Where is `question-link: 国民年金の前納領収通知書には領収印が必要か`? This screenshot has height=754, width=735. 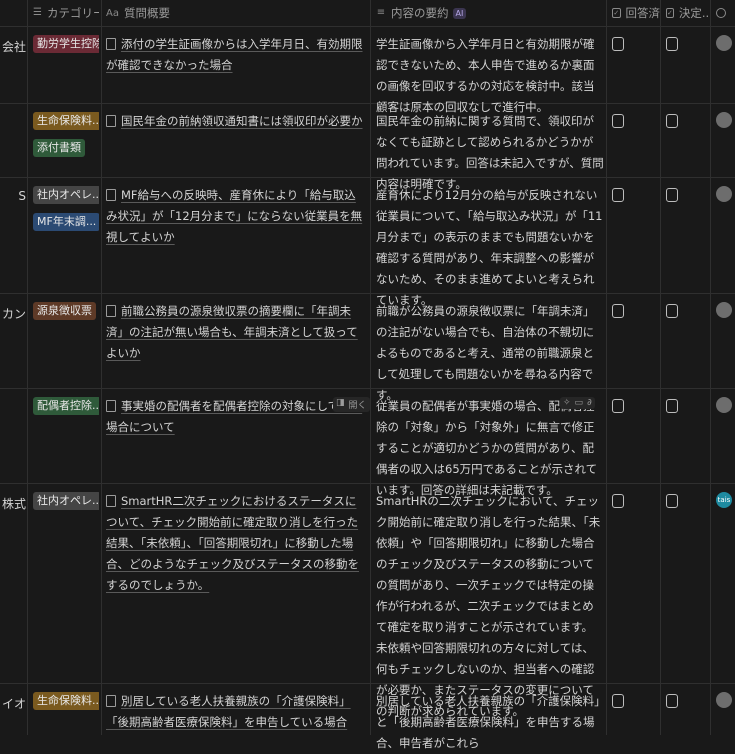 question-link: 国民年金の前納領収通知書には領収印が必要か is located at coordinates (242, 121).